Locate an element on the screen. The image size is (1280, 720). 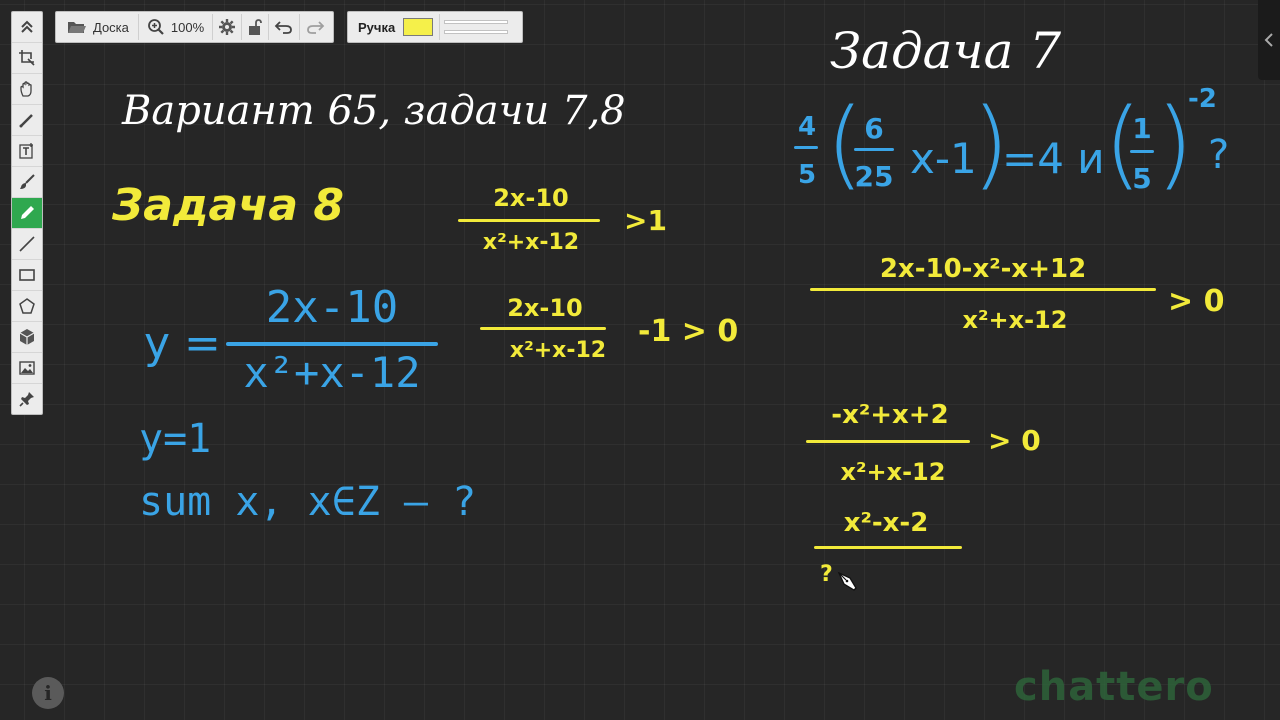
unlock-icon is located at coordinates (256, 27).